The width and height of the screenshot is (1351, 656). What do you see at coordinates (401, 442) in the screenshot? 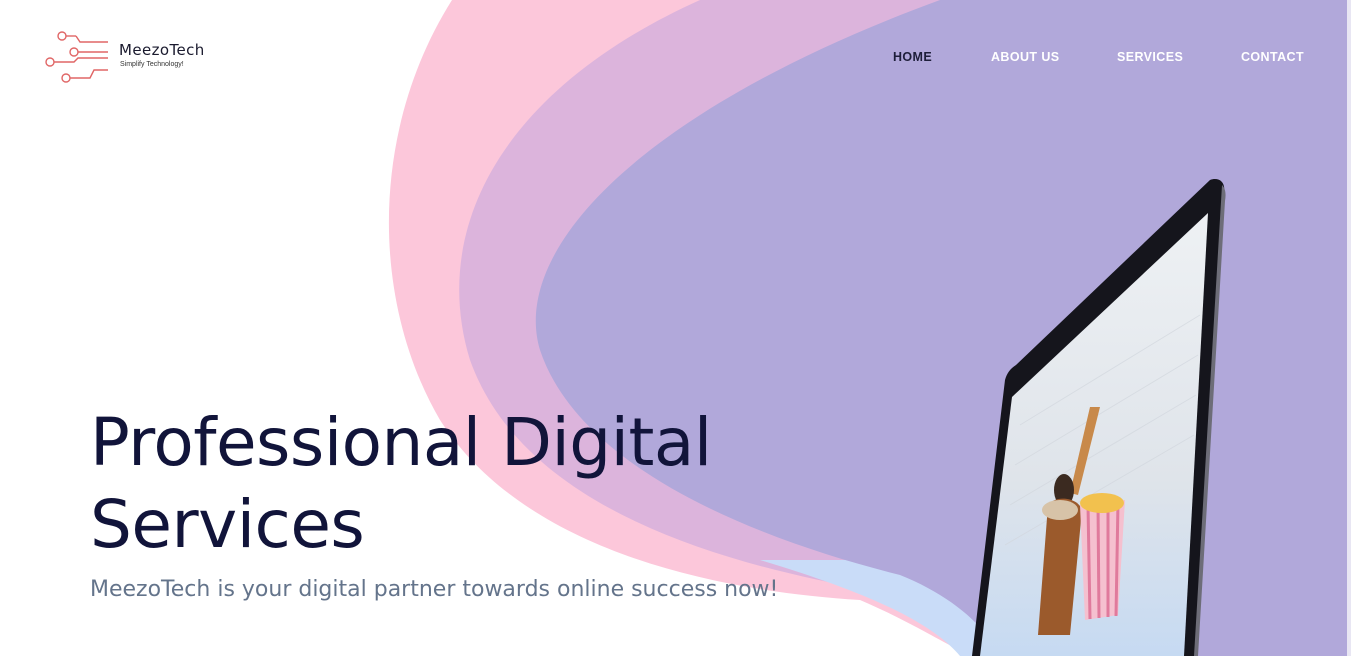
I see `hero-title-line1: Professional Digital` at bounding box center [401, 442].